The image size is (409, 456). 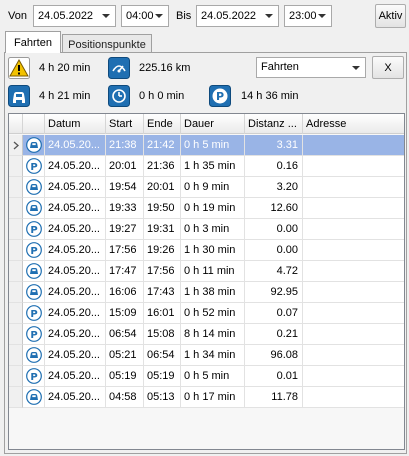 I want to click on bis-date-picker: 24.05.2022, so click(x=237, y=16).